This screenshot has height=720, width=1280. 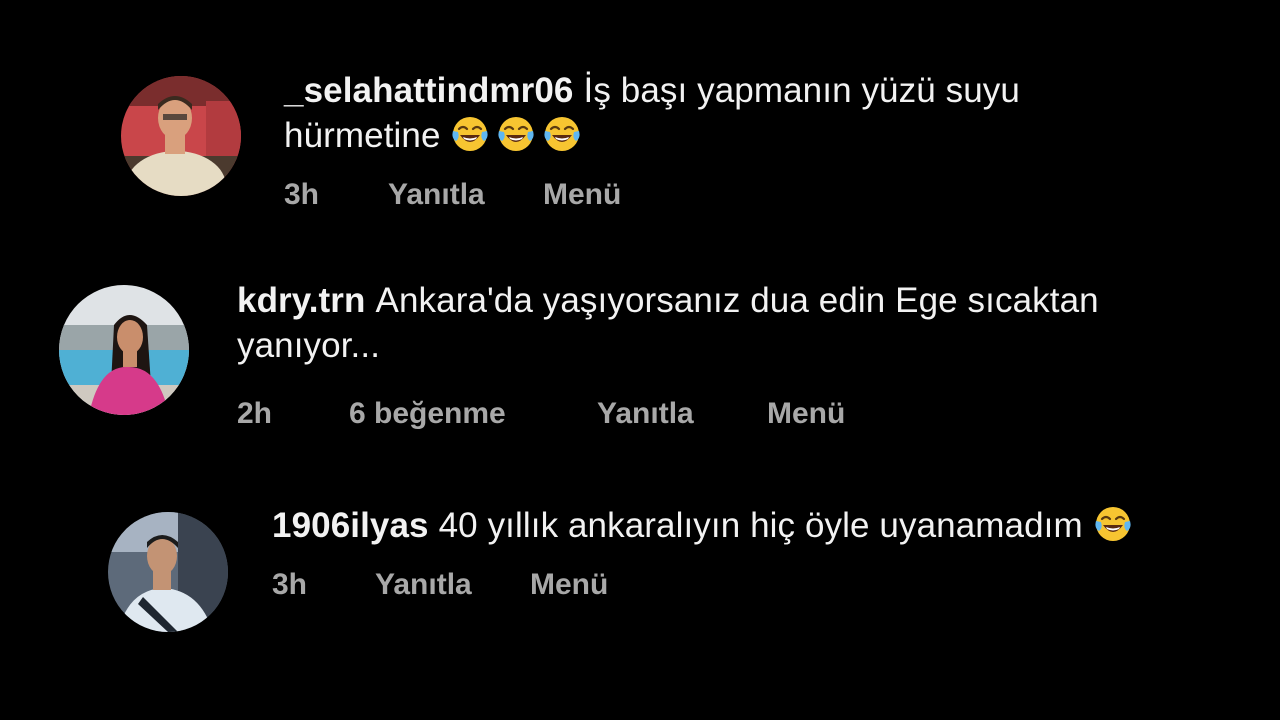 I want to click on likes-button: 6 beğenme, so click(x=427, y=414).